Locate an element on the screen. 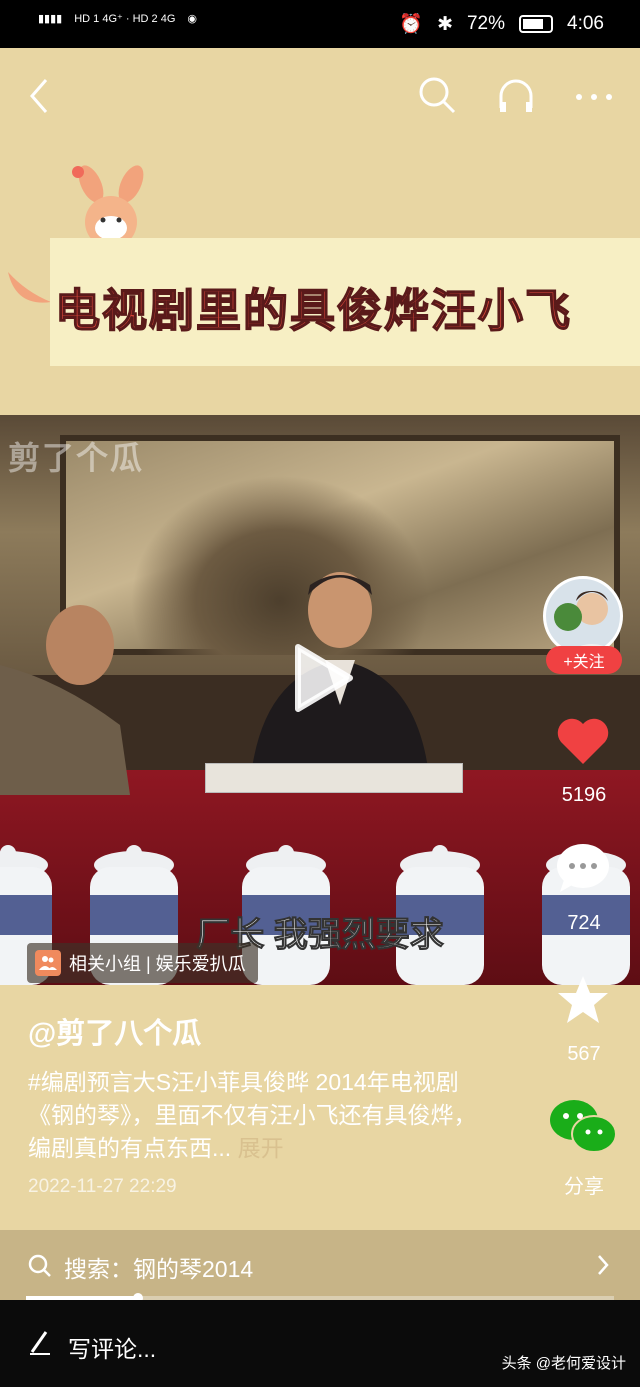 The width and height of the screenshot is (640, 1387). wechat-share-icon is located at coordinates (583, 1127).